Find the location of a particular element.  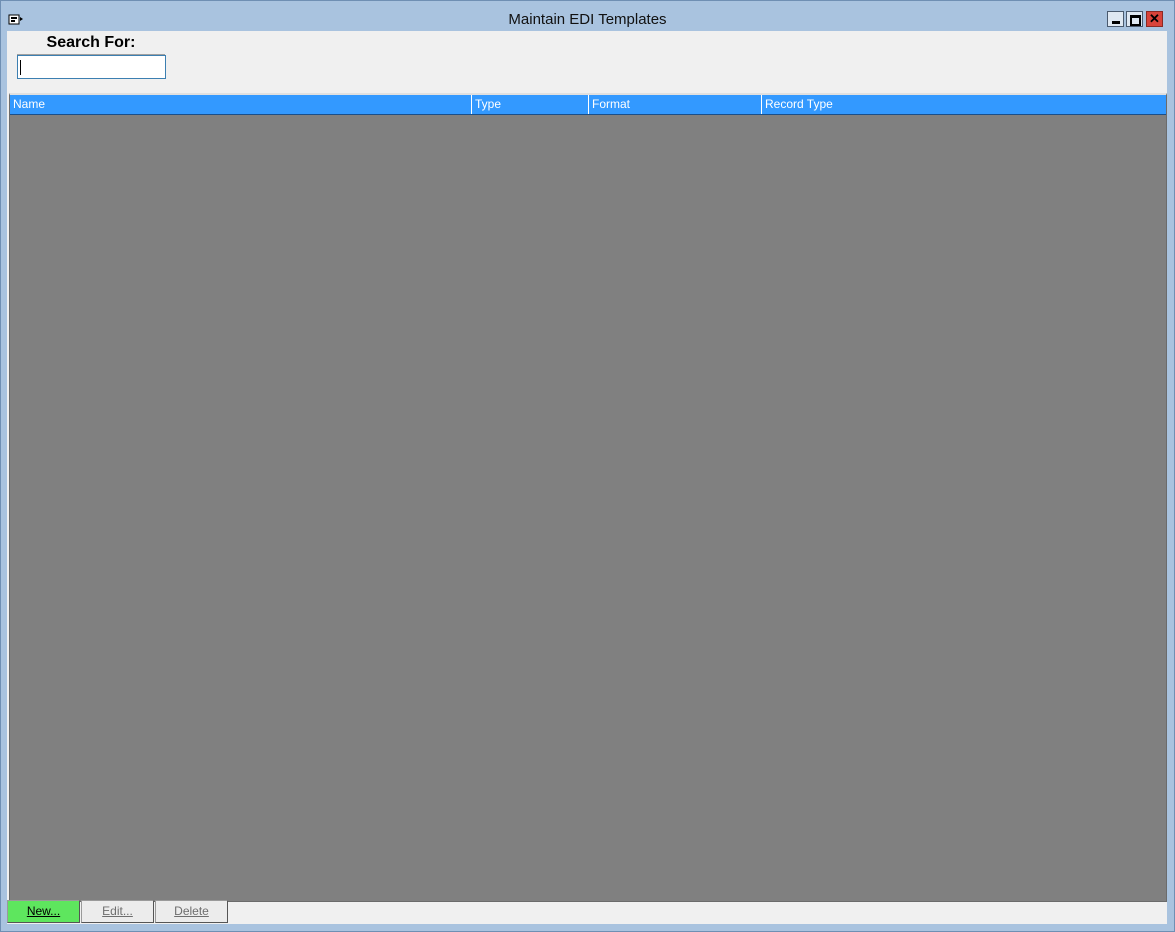

close-button: ✕ is located at coordinates (1154, 19).